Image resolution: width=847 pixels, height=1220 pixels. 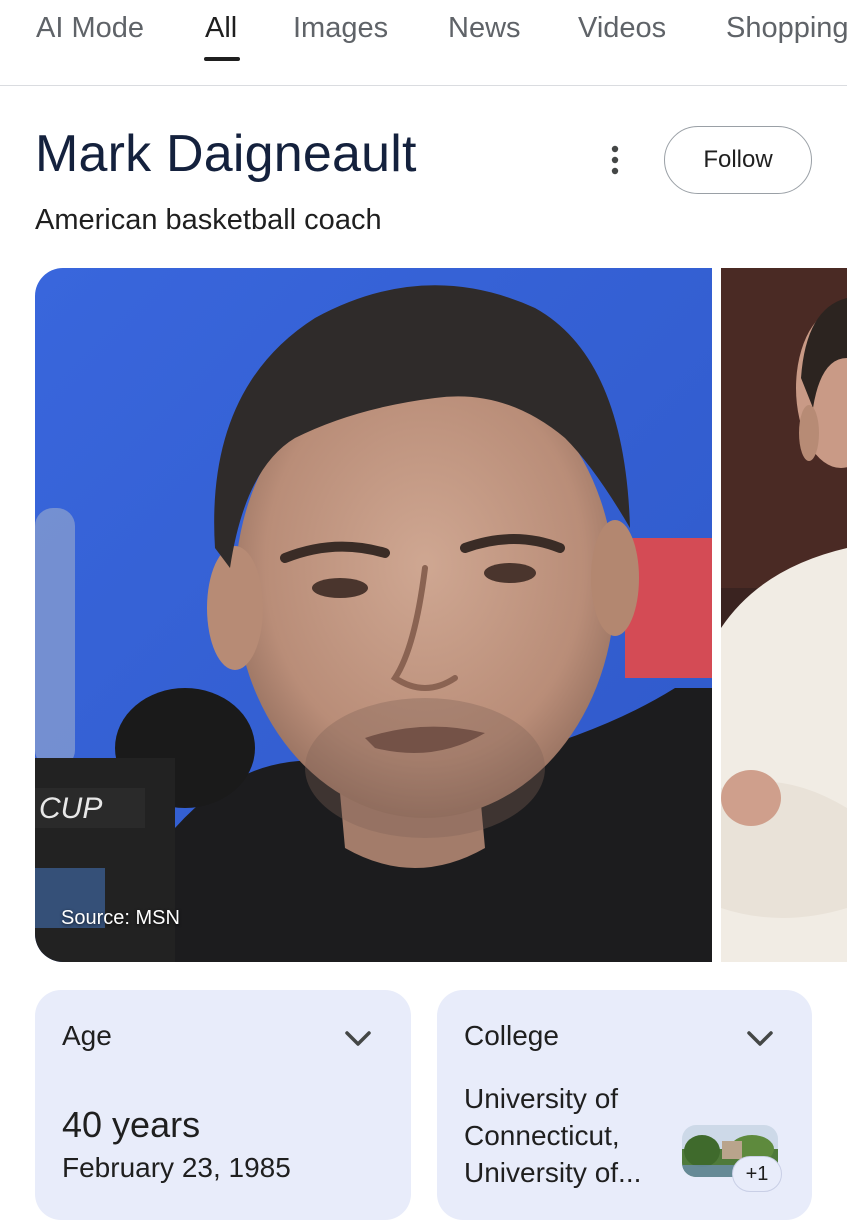 I want to click on tab-all: All, so click(x=221, y=28).